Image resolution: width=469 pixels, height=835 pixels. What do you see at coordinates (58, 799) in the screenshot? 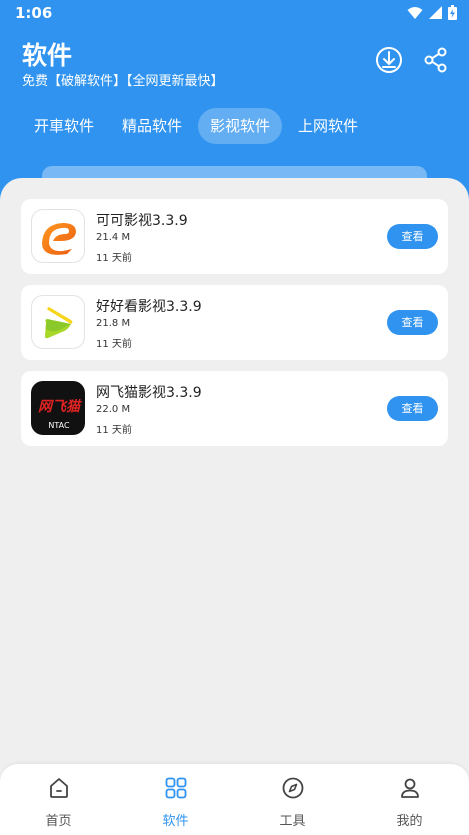
I see `nav-home: 首页` at bounding box center [58, 799].